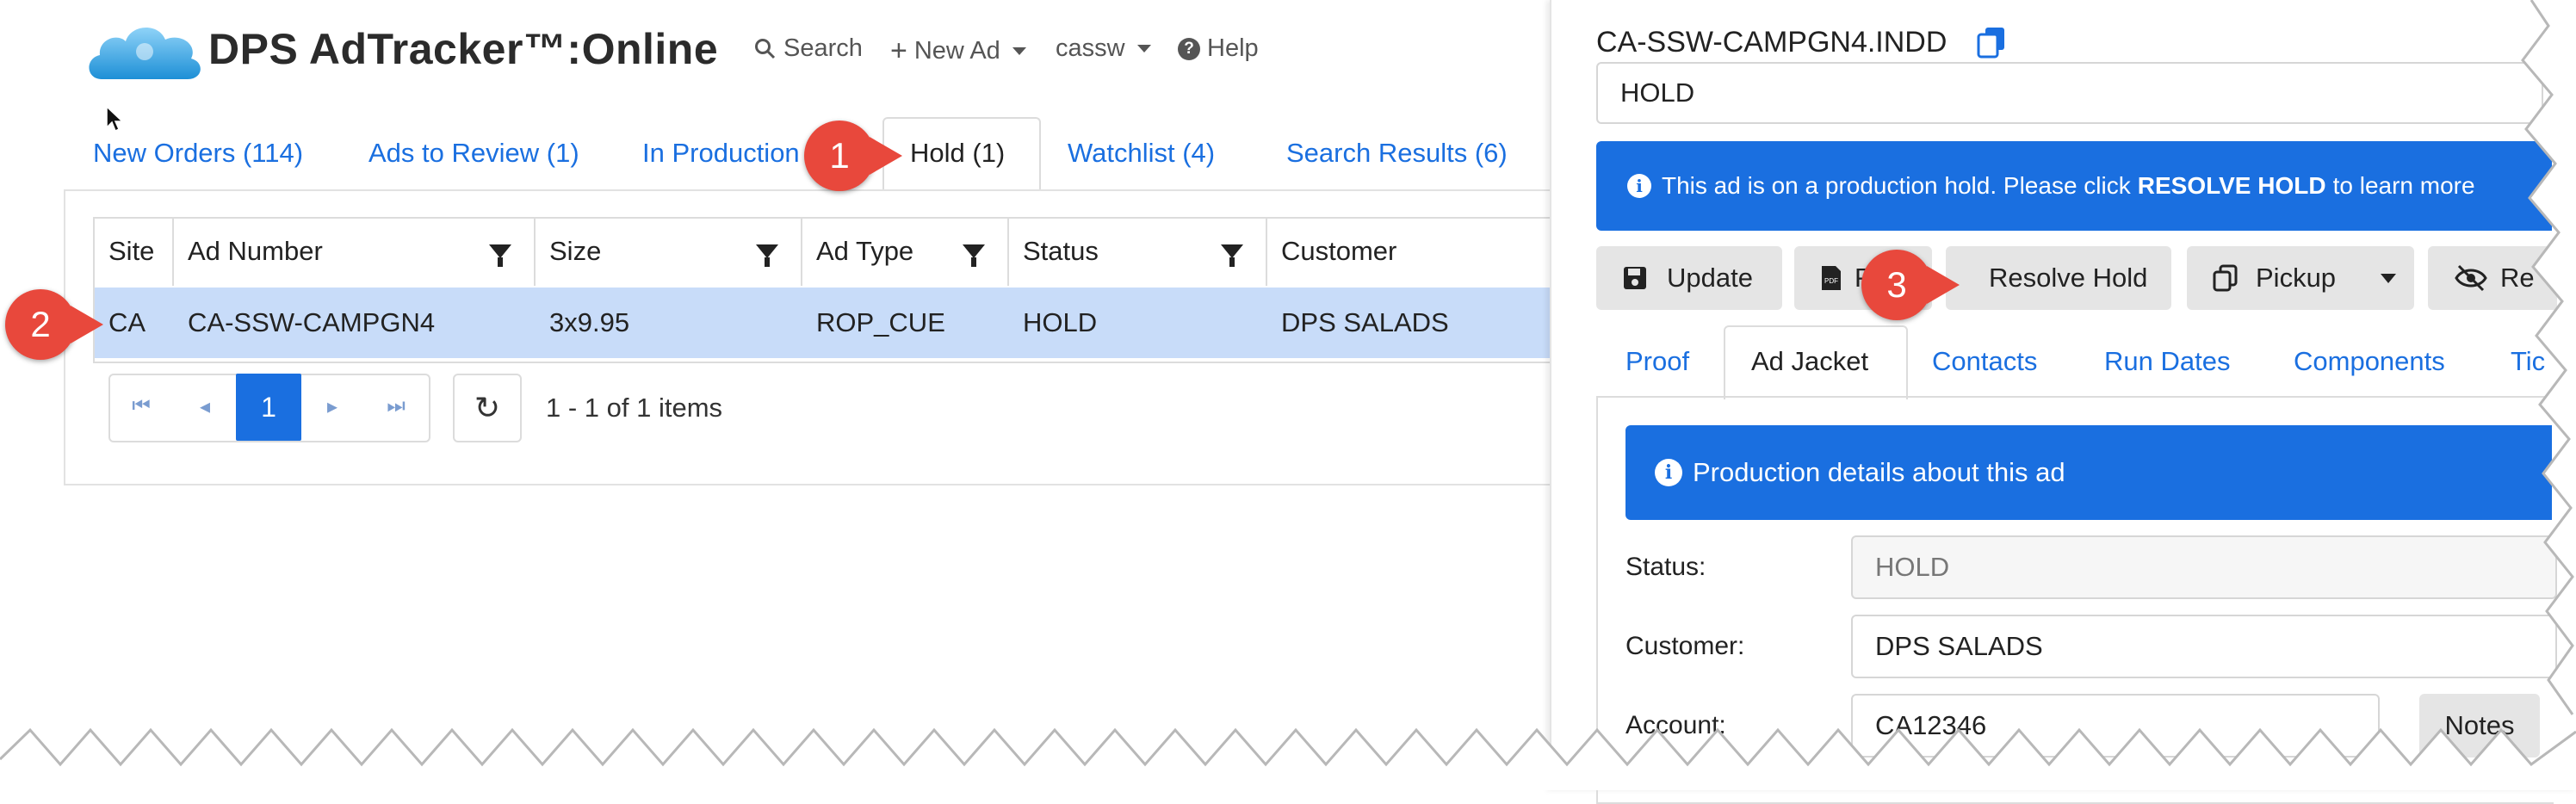 The image size is (2576, 804). What do you see at coordinates (1635, 278) in the screenshot?
I see `save-icon` at bounding box center [1635, 278].